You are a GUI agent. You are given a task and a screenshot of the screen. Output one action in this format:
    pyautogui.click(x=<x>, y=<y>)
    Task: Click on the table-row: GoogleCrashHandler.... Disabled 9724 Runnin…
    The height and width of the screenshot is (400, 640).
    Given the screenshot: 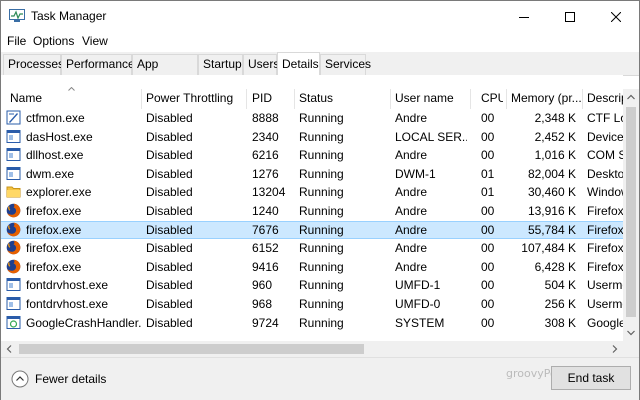 What is the action you would take?
    pyautogui.click(x=312, y=323)
    